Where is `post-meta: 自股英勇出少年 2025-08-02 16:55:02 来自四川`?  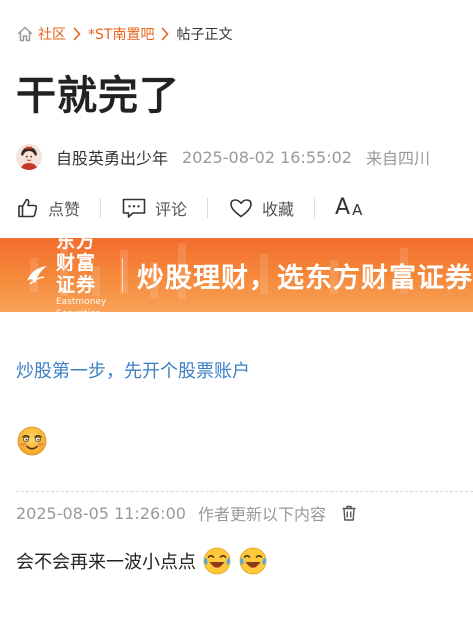 post-meta: 自股英勇出少年 2025-08-02 16:55:02 来自四川 is located at coordinates (223, 157).